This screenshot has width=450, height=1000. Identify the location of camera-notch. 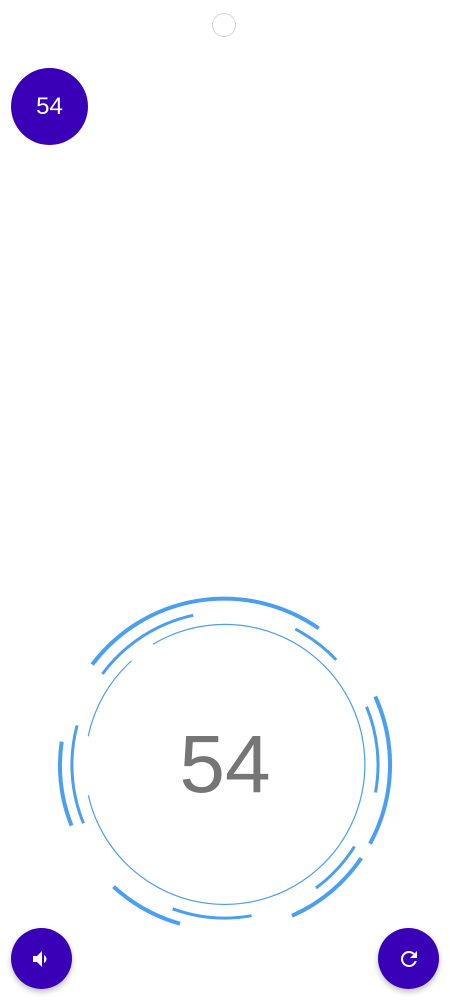
(224, 25).